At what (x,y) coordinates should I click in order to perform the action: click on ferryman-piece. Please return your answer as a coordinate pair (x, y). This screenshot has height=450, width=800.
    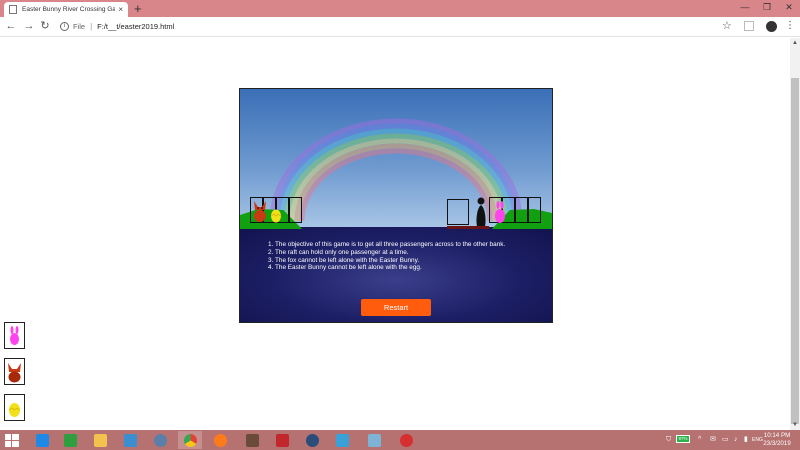
    Looking at the image, I should click on (481, 212).